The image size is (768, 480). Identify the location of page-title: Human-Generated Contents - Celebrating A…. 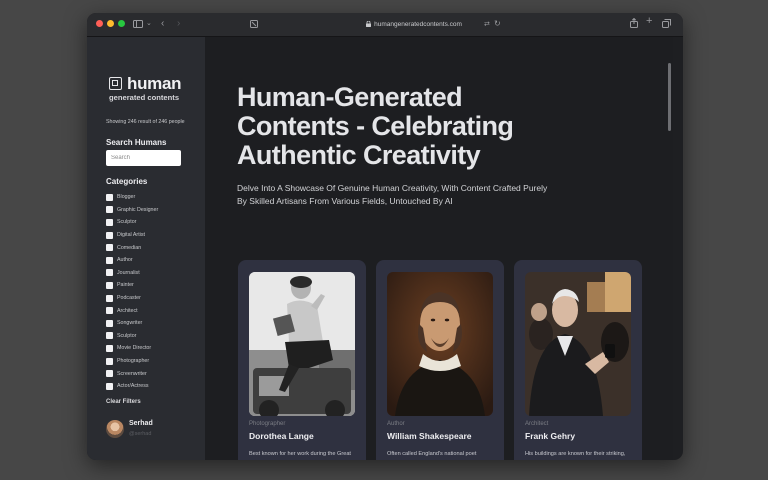
(375, 126).